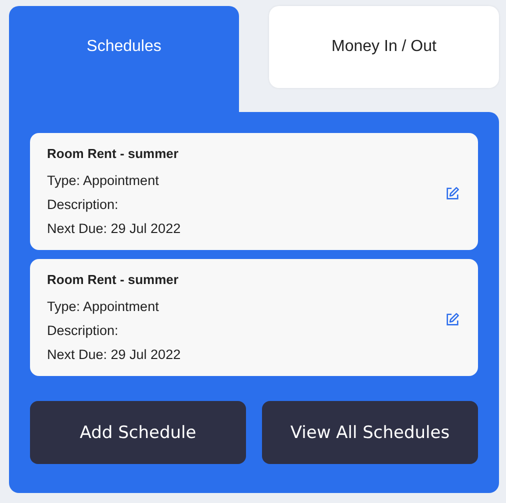  I want to click on action-button: View All Schedules, so click(370, 432).